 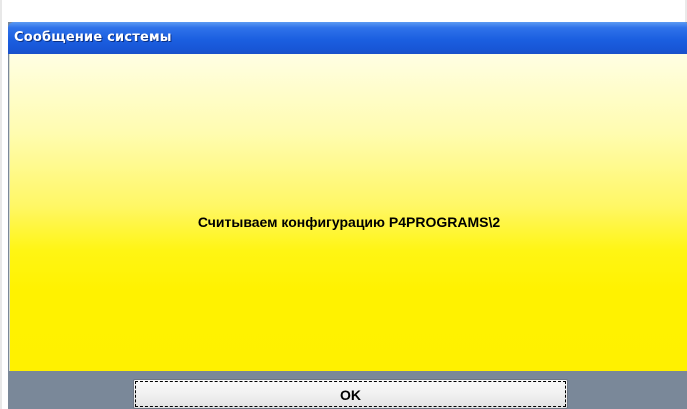 What do you see at coordinates (1, 204) in the screenshot?
I see `desktop-edge-left` at bounding box center [1, 204].